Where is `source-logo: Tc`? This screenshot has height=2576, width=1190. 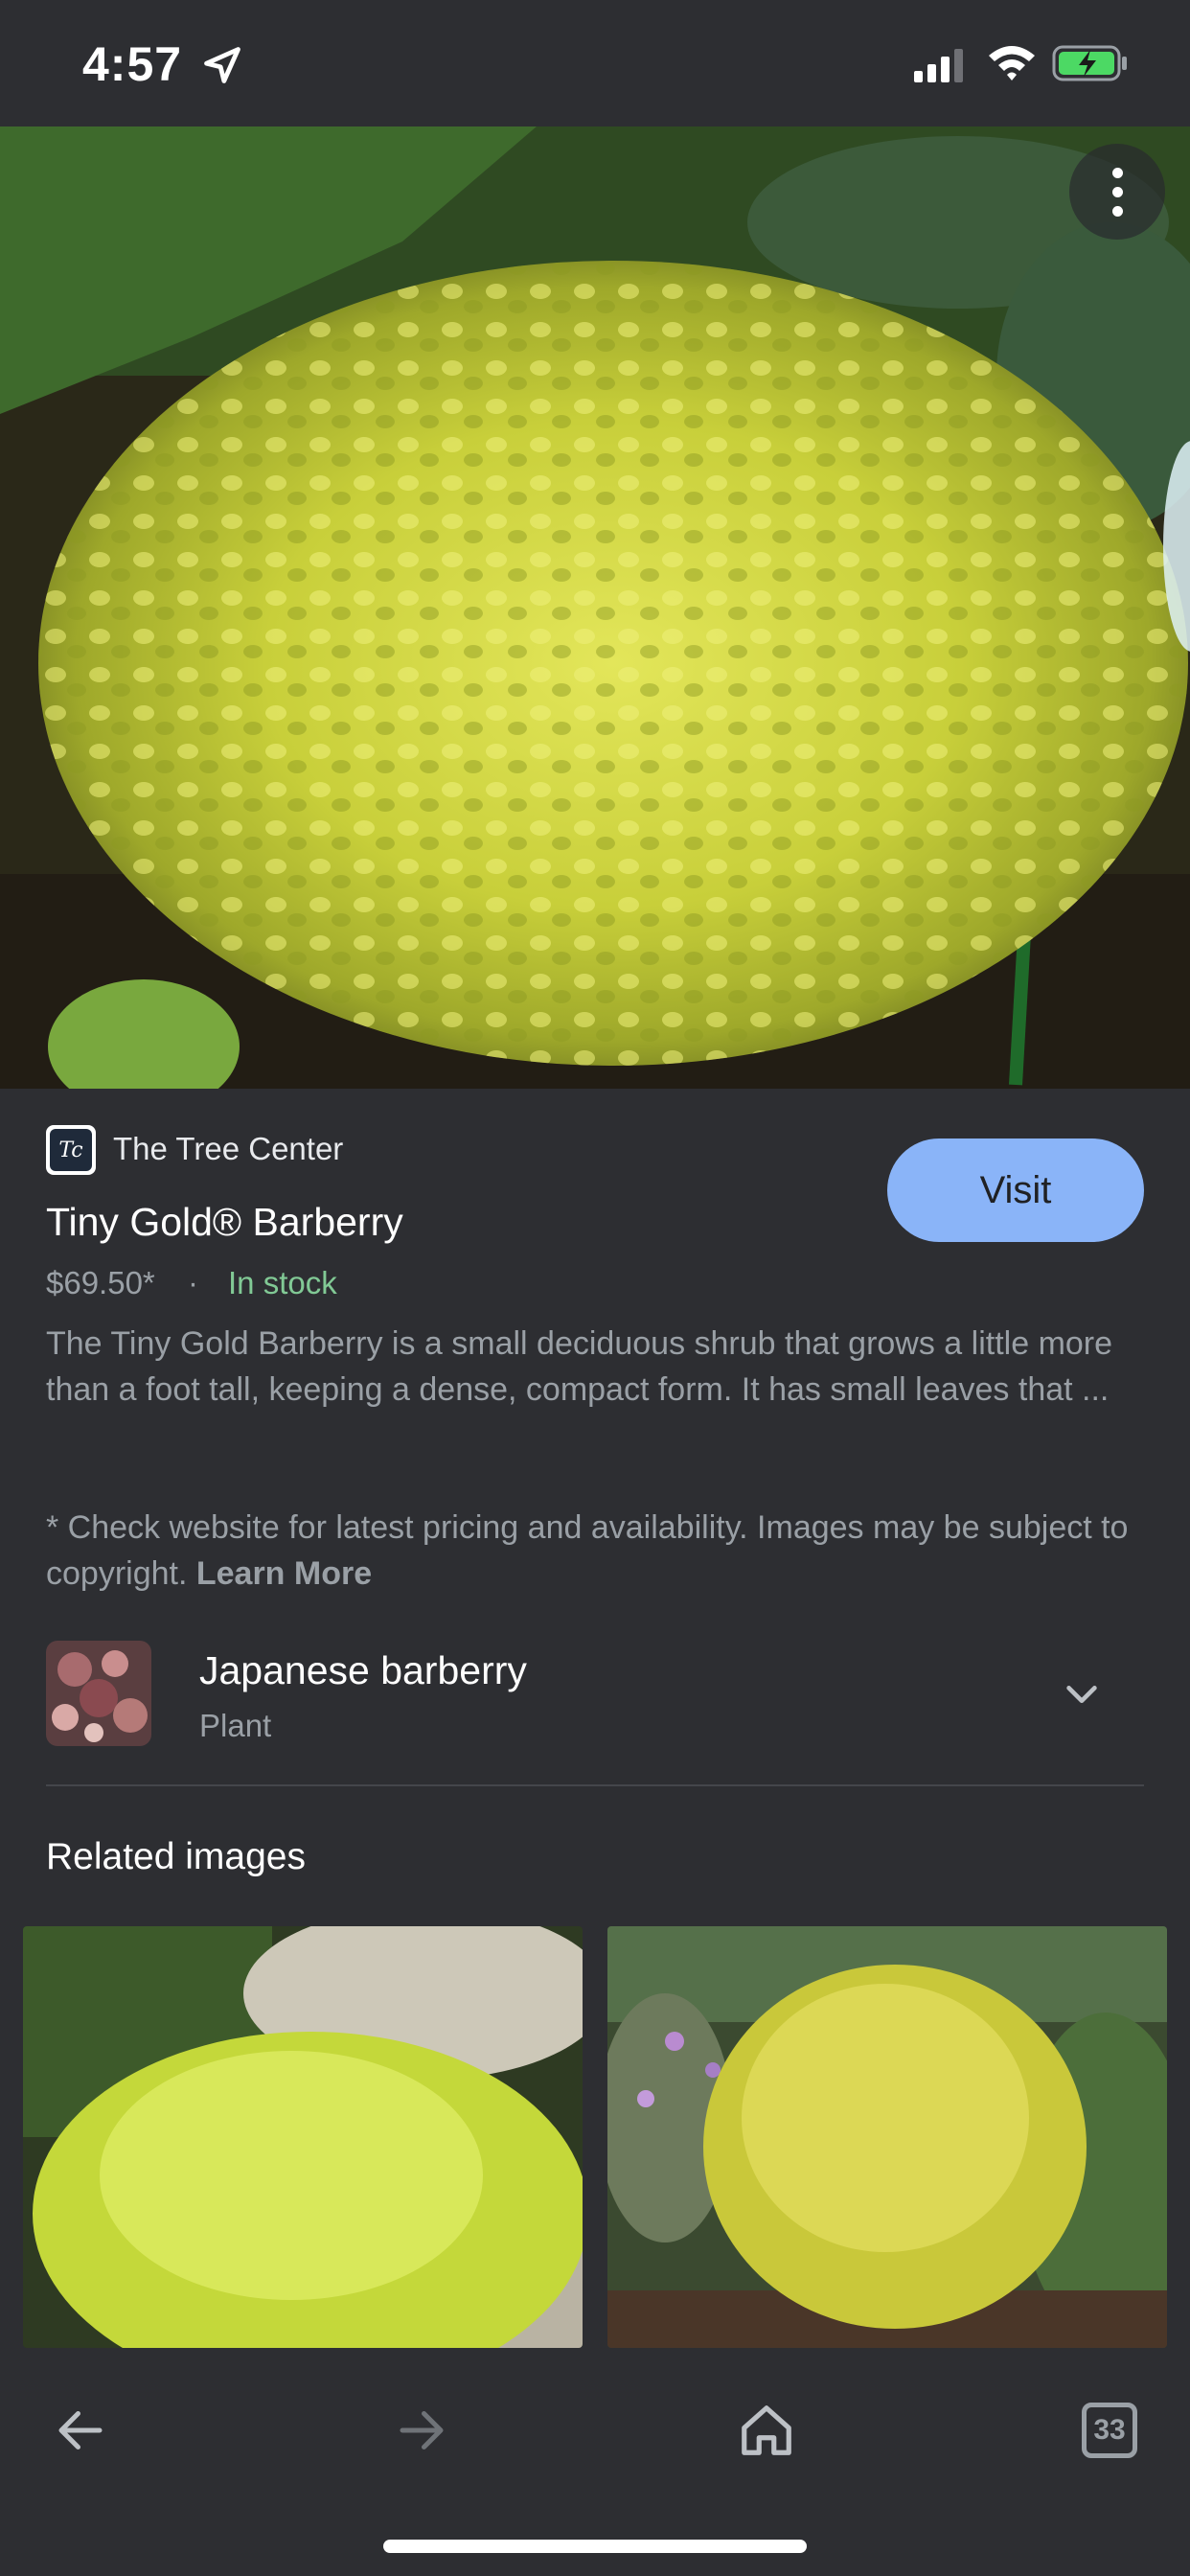 source-logo: Tc is located at coordinates (71, 1150).